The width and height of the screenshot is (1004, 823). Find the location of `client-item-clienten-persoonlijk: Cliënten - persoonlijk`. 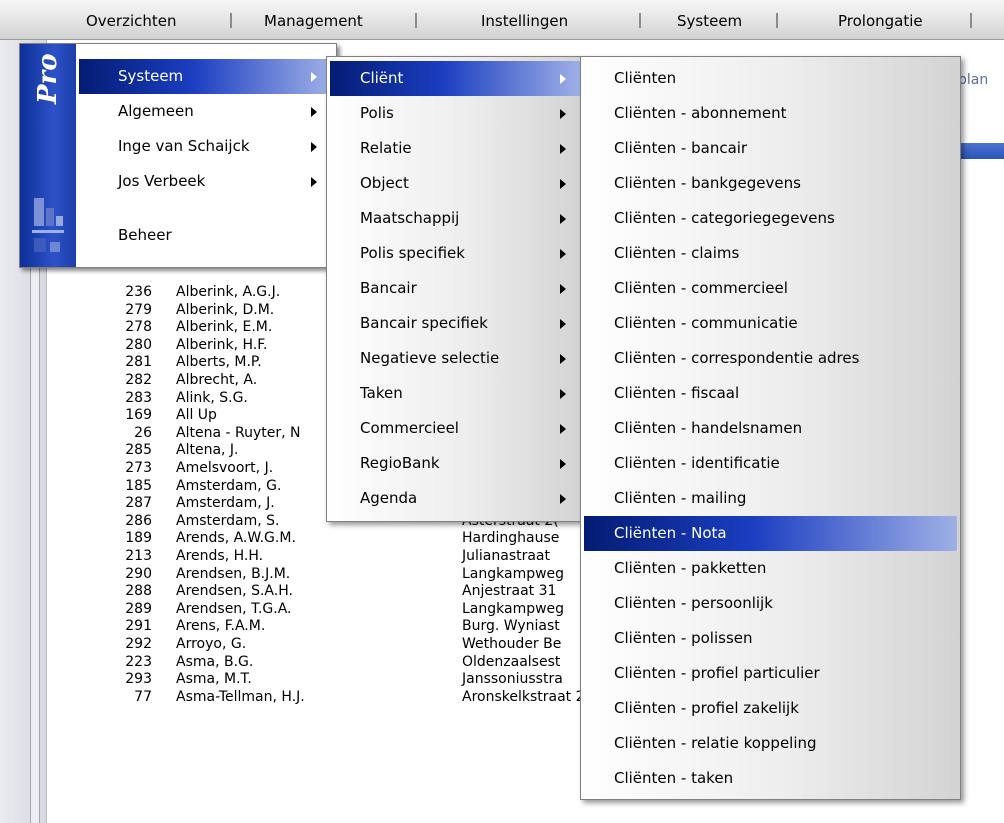

client-item-clienten-persoonlijk: Cliënten - persoonlijk is located at coordinates (770, 603).